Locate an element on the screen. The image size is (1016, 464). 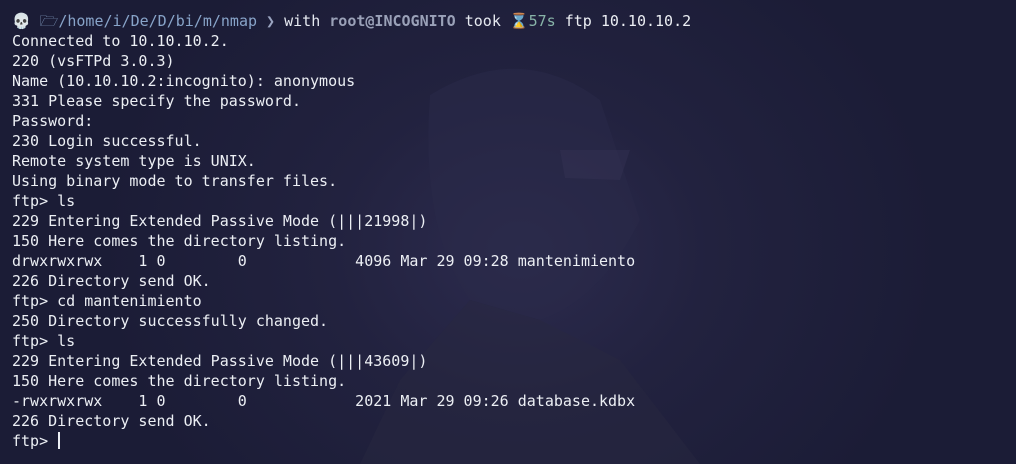
output-line: Name (10.10.10.2:incognito): anonymous is located at coordinates (184, 81).